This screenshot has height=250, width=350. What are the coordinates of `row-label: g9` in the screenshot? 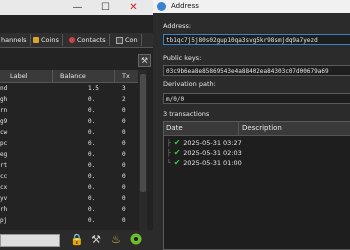 It's located at (4, 121).